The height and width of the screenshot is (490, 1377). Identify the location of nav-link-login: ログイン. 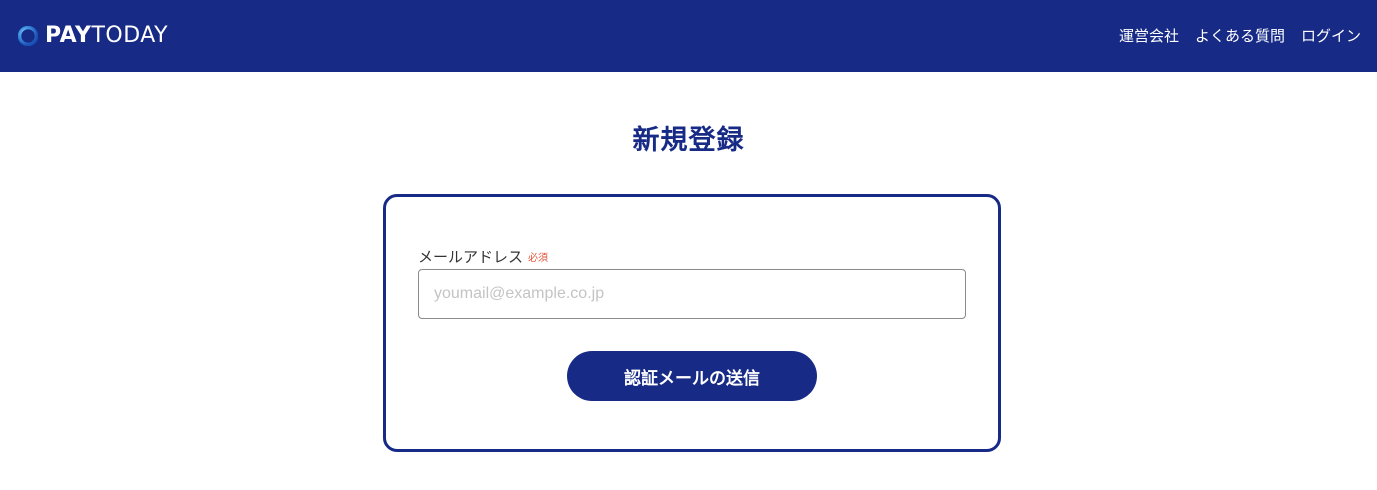
(1331, 36).